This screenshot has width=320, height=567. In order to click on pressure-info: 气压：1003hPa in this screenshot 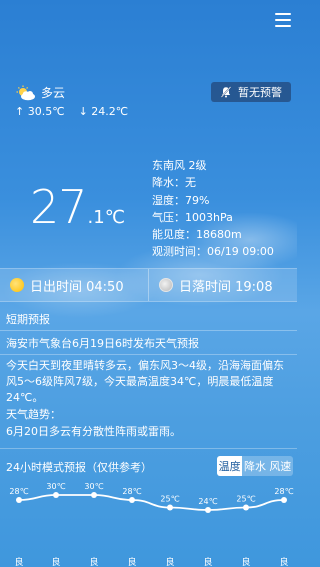, I will do `click(192, 217)`.